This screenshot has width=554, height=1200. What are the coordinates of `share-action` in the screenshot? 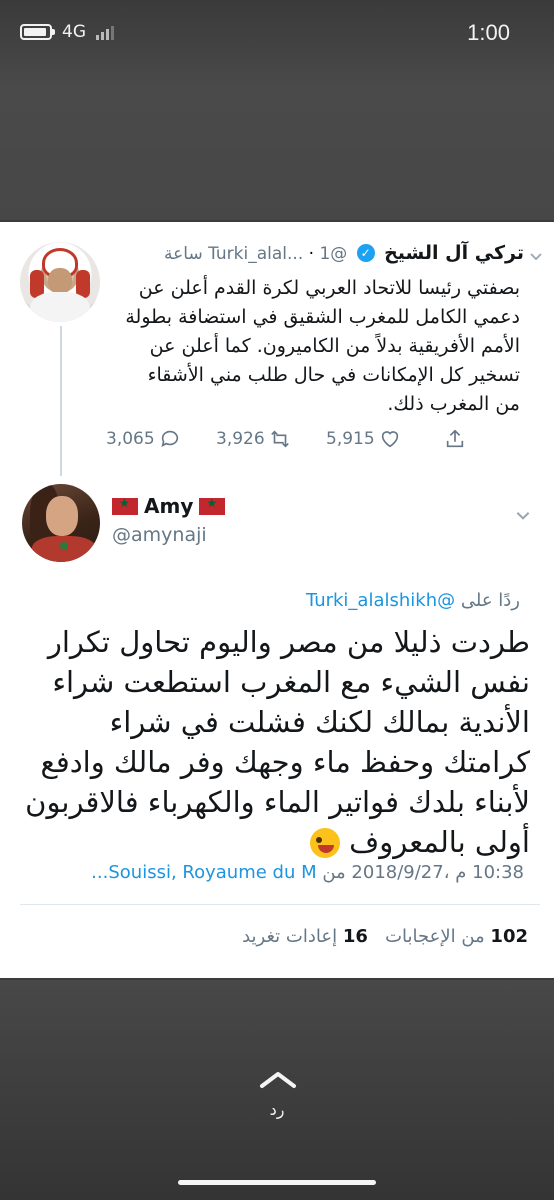 It's located at (453, 439).